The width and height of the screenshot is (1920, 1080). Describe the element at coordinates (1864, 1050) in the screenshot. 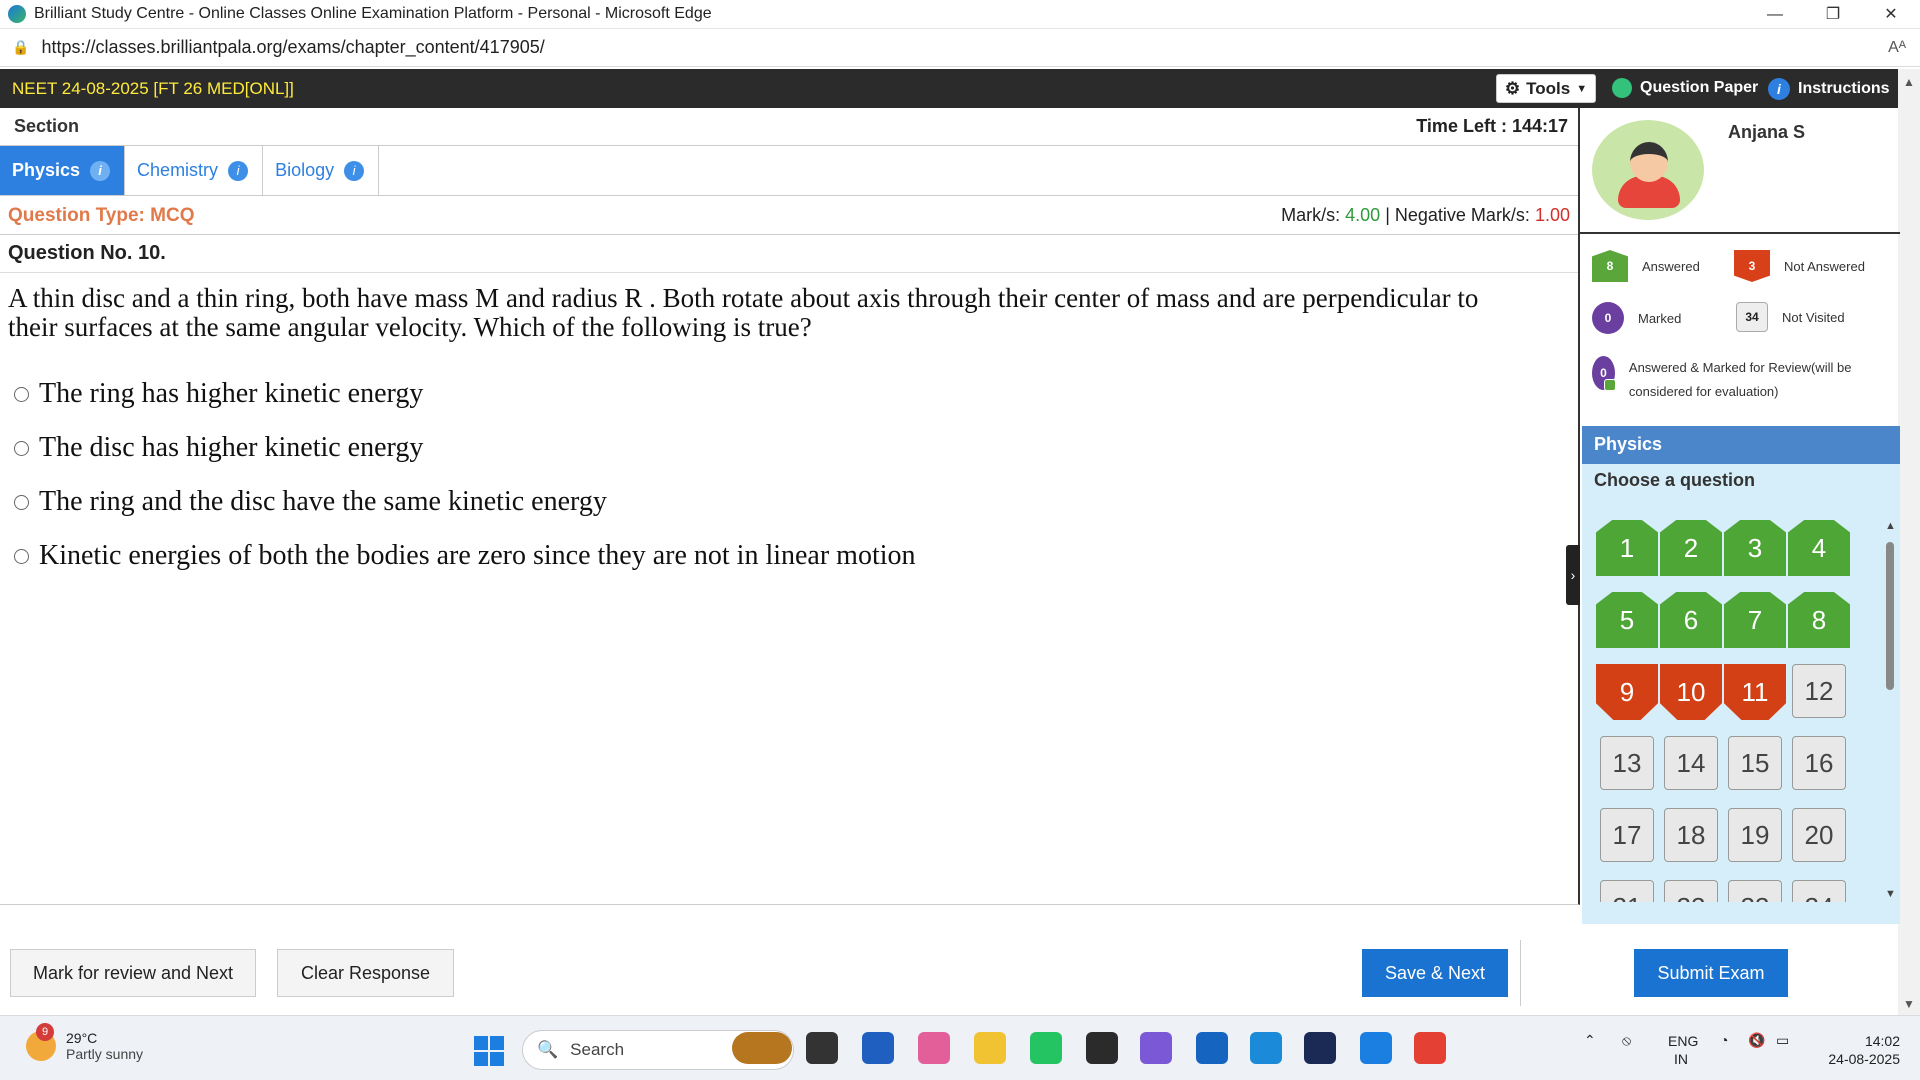

I see `system-clock: 14:02 24-08-2025` at that location.